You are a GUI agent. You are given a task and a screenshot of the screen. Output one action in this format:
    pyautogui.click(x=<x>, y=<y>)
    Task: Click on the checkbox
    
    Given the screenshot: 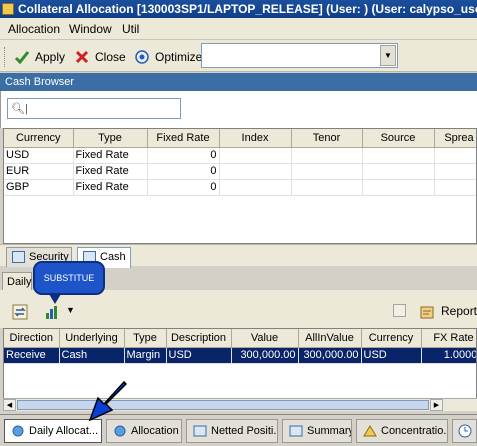 What is the action you would take?
    pyautogui.click(x=399, y=310)
    